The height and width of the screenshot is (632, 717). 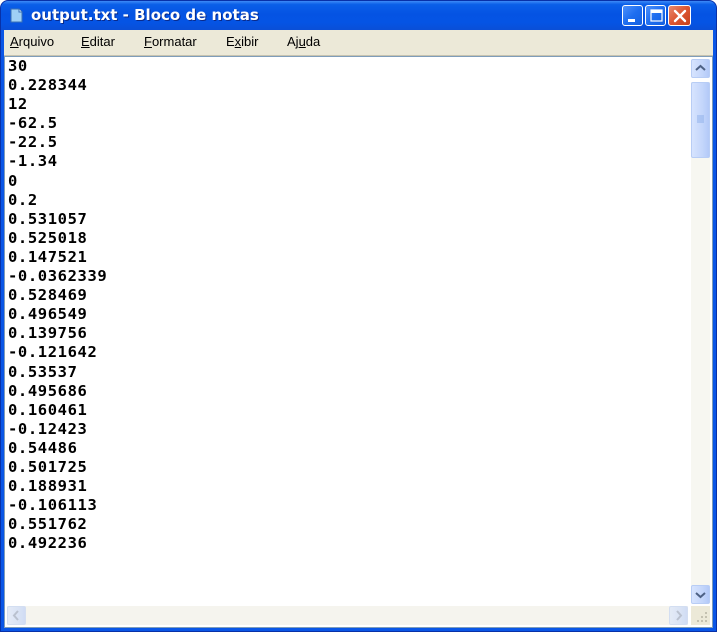 What do you see at coordinates (48, 314) in the screenshot?
I see `text-line: 0.496549` at bounding box center [48, 314].